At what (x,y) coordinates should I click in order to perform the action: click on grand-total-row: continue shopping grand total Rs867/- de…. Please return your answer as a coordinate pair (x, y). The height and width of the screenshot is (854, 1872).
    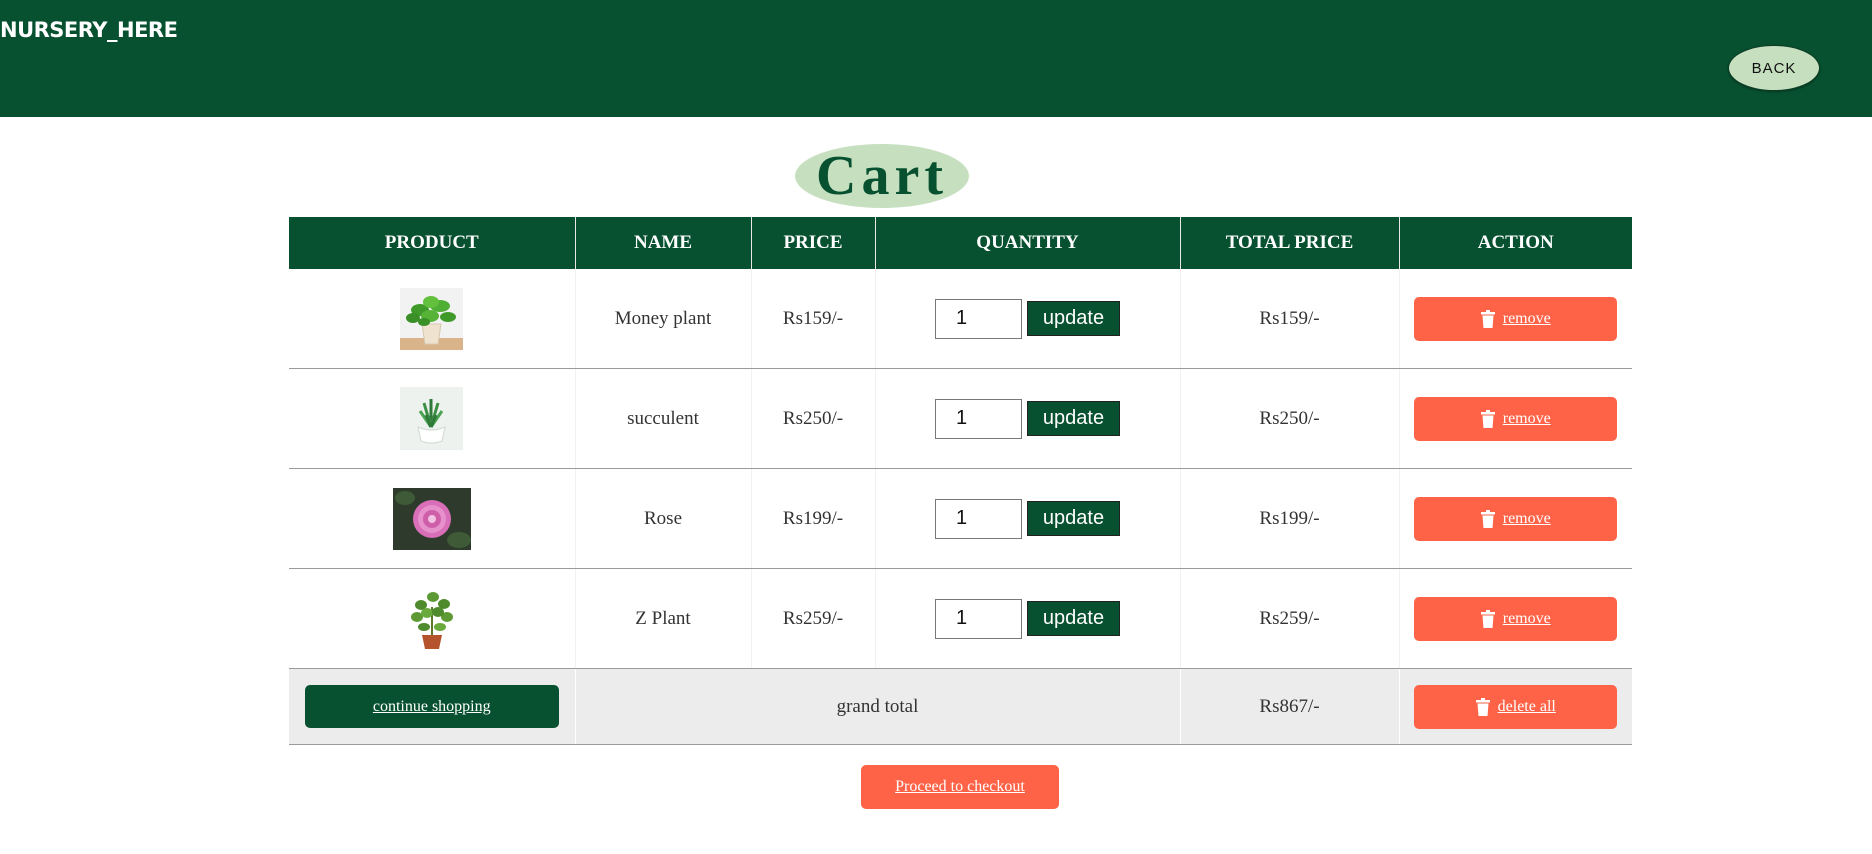
    Looking at the image, I should click on (960, 706).